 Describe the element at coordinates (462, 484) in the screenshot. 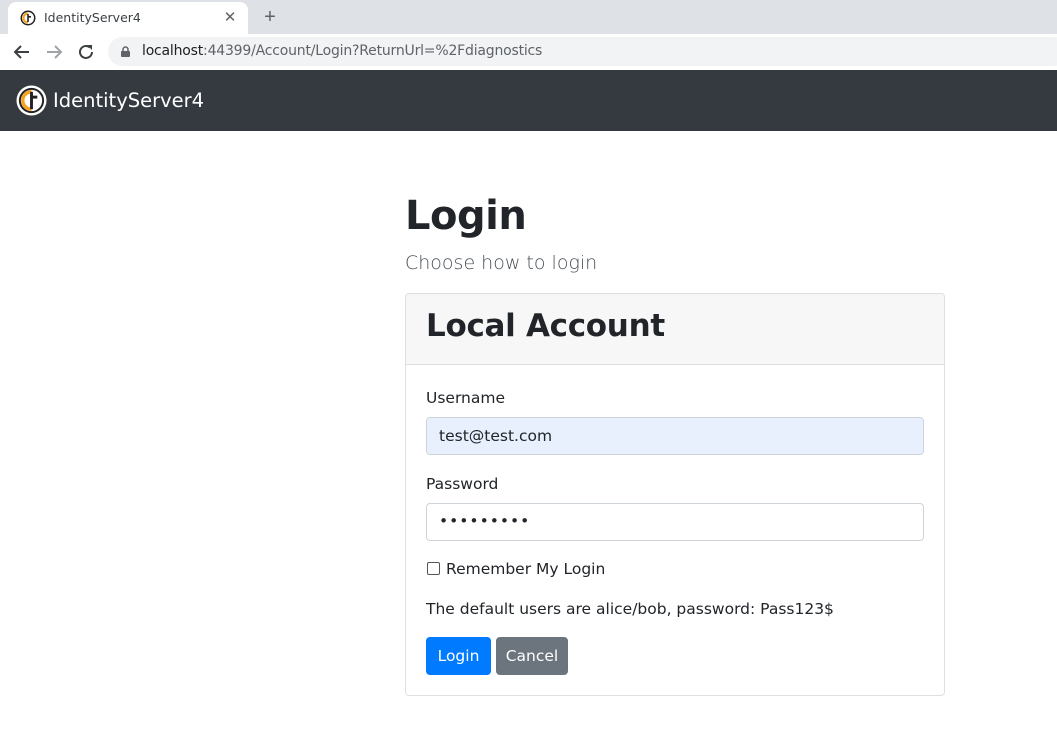

I see `password-label: Password` at that location.